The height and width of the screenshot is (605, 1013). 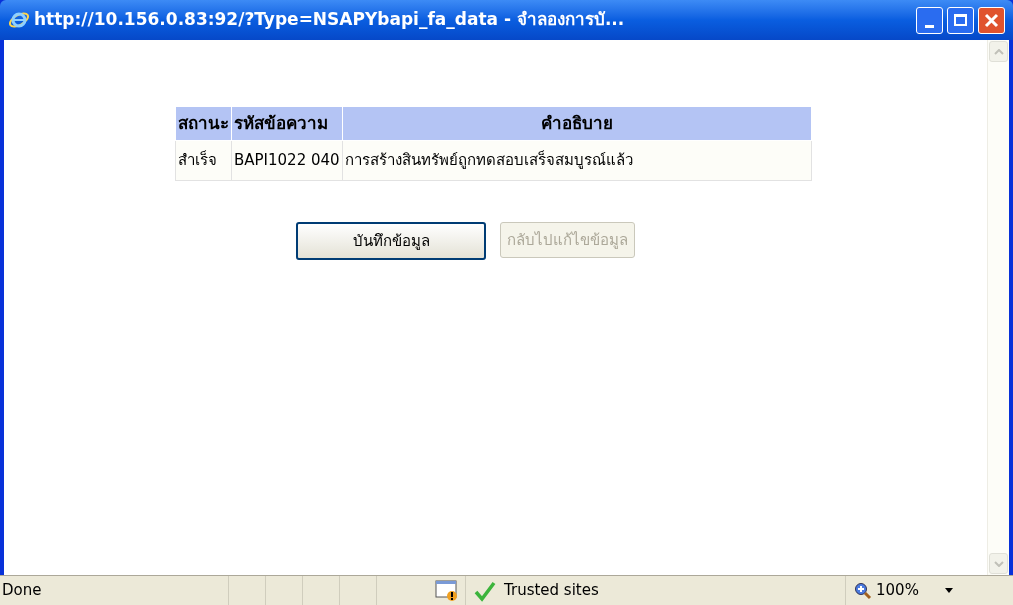 What do you see at coordinates (447, 590) in the screenshot?
I see `blocked-page-icon` at bounding box center [447, 590].